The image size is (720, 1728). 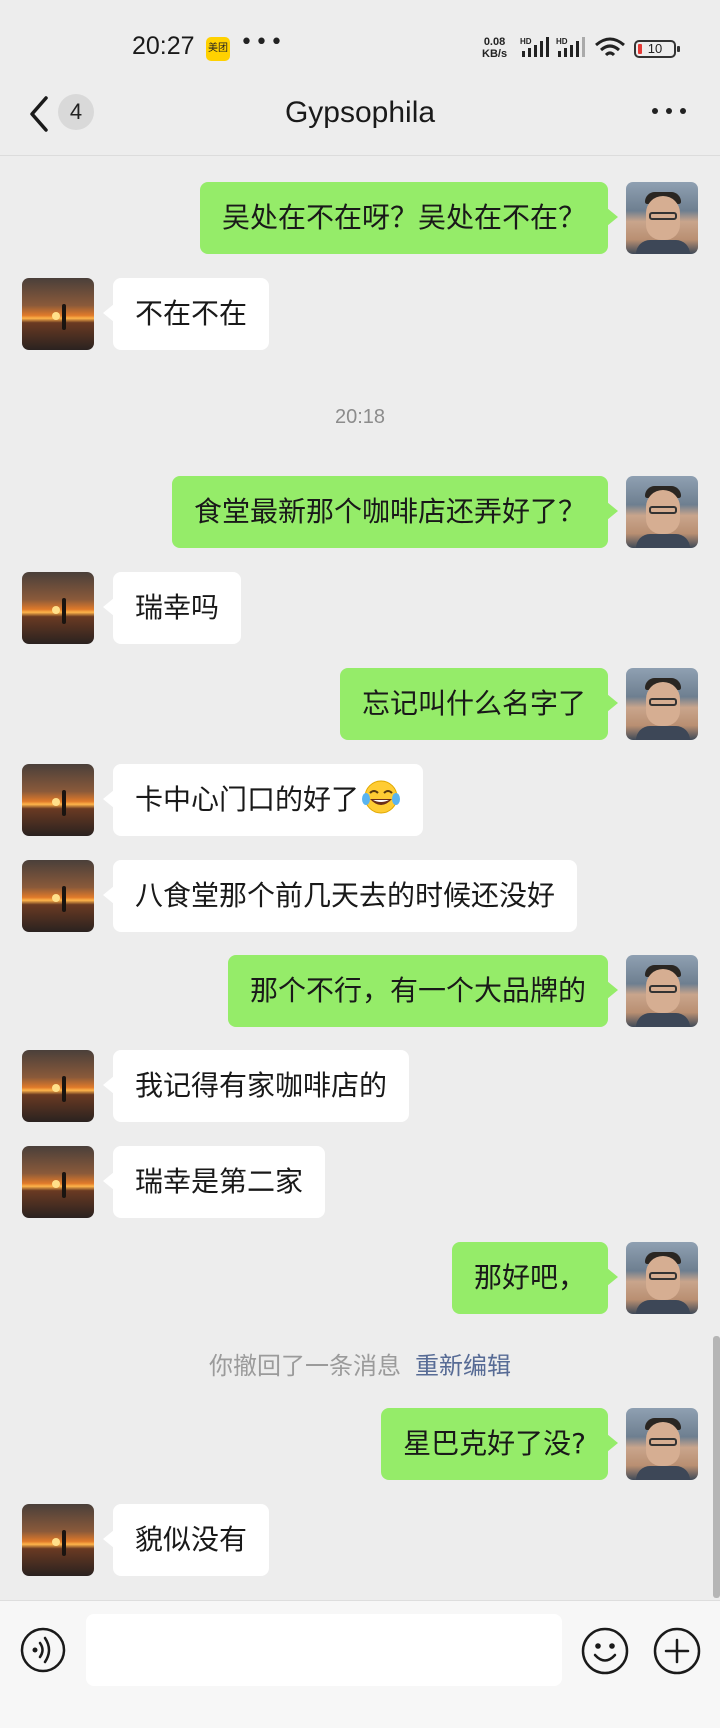 I want to click on signal-icon-2: HD, so click(x=570, y=47).